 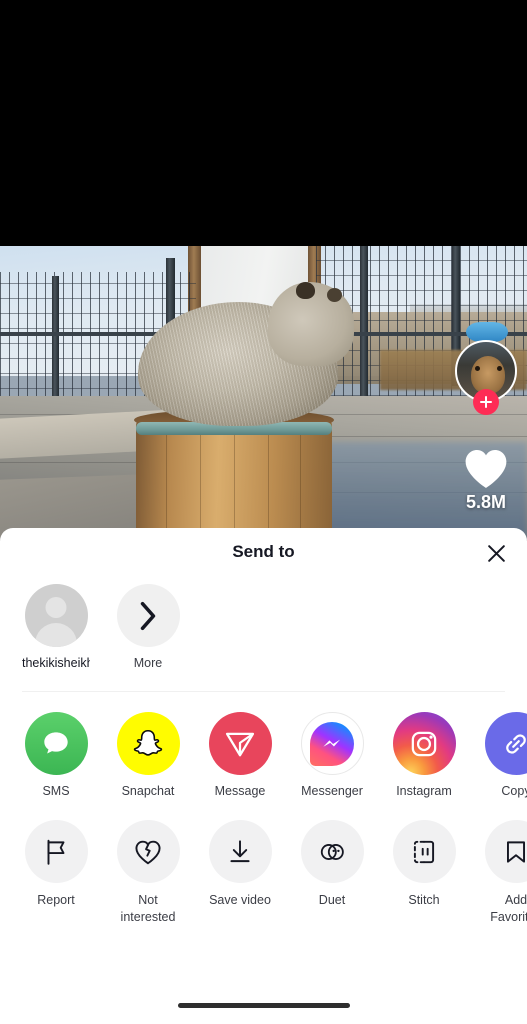 I want to click on sms-icon, so click(x=56, y=743).